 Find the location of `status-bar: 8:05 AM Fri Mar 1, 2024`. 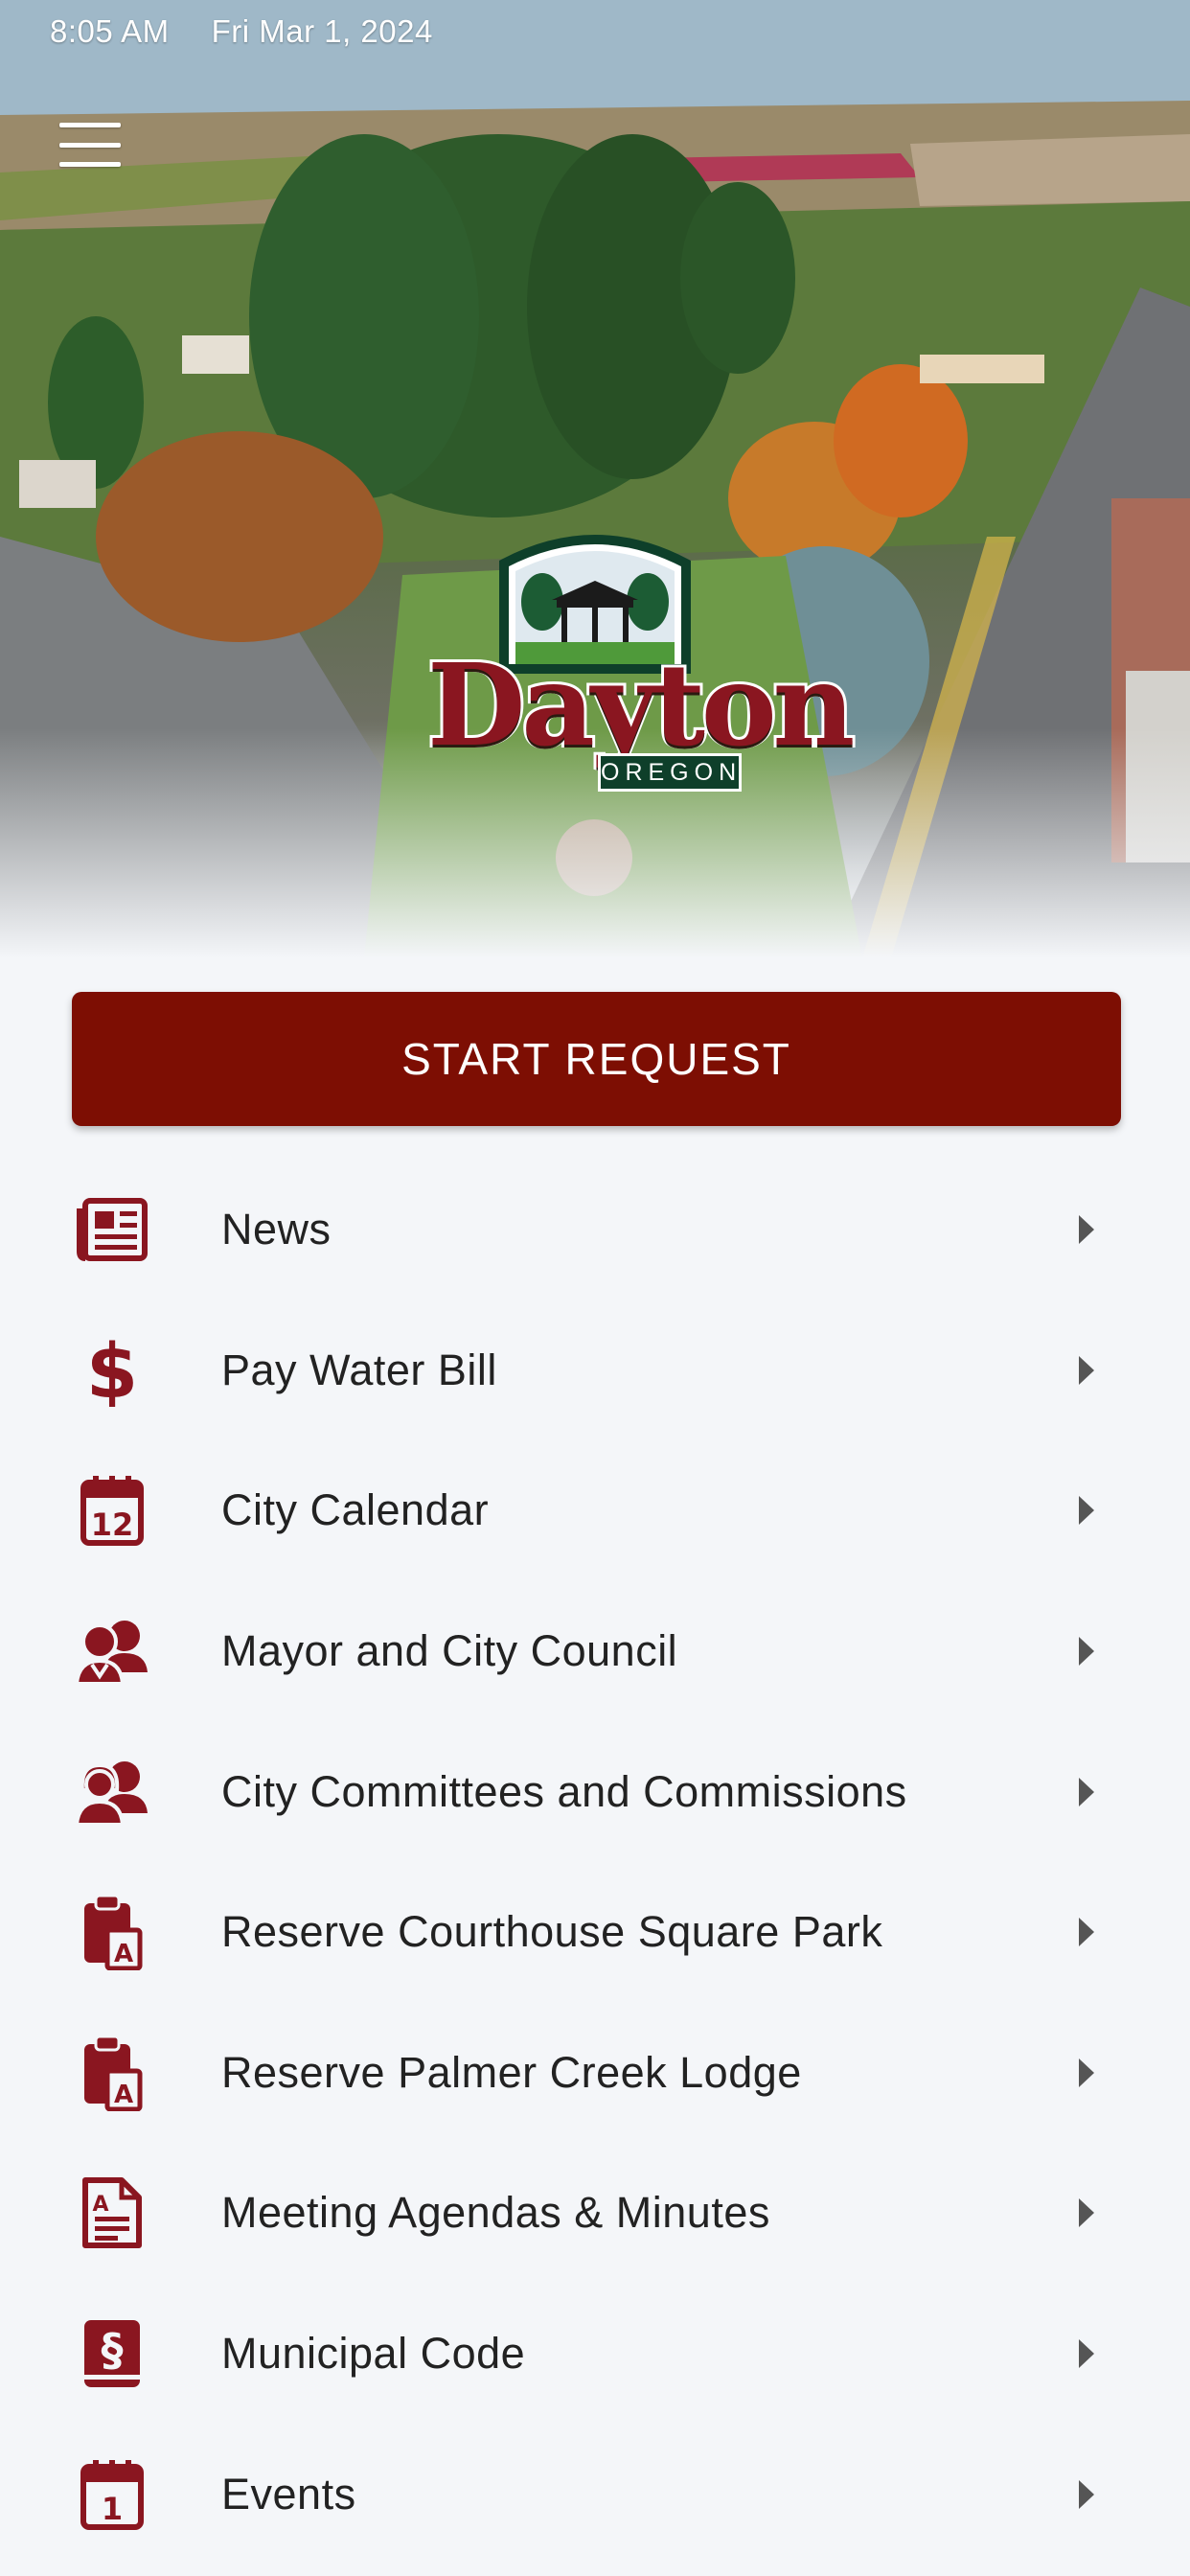

status-bar: 8:05 AM Fri Mar 1, 2024 is located at coordinates (242, 34).